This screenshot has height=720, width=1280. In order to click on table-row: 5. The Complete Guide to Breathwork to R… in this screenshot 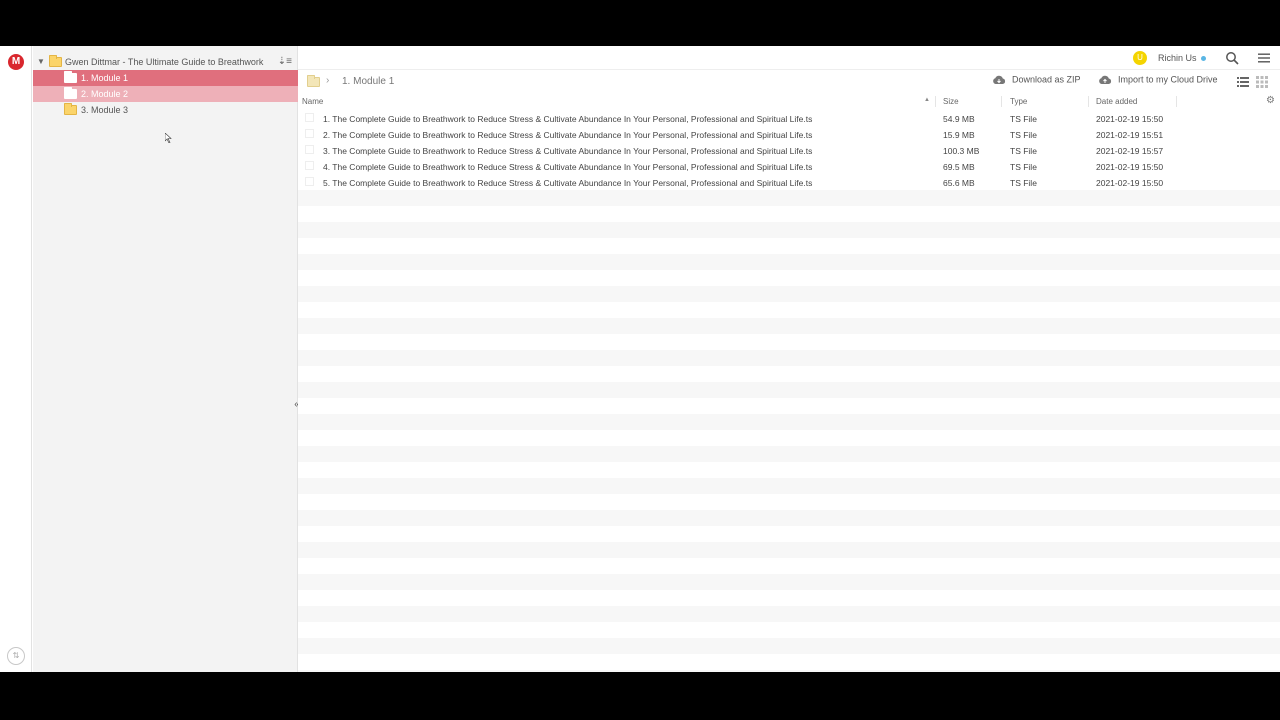, I will do `click(789, 182)`.